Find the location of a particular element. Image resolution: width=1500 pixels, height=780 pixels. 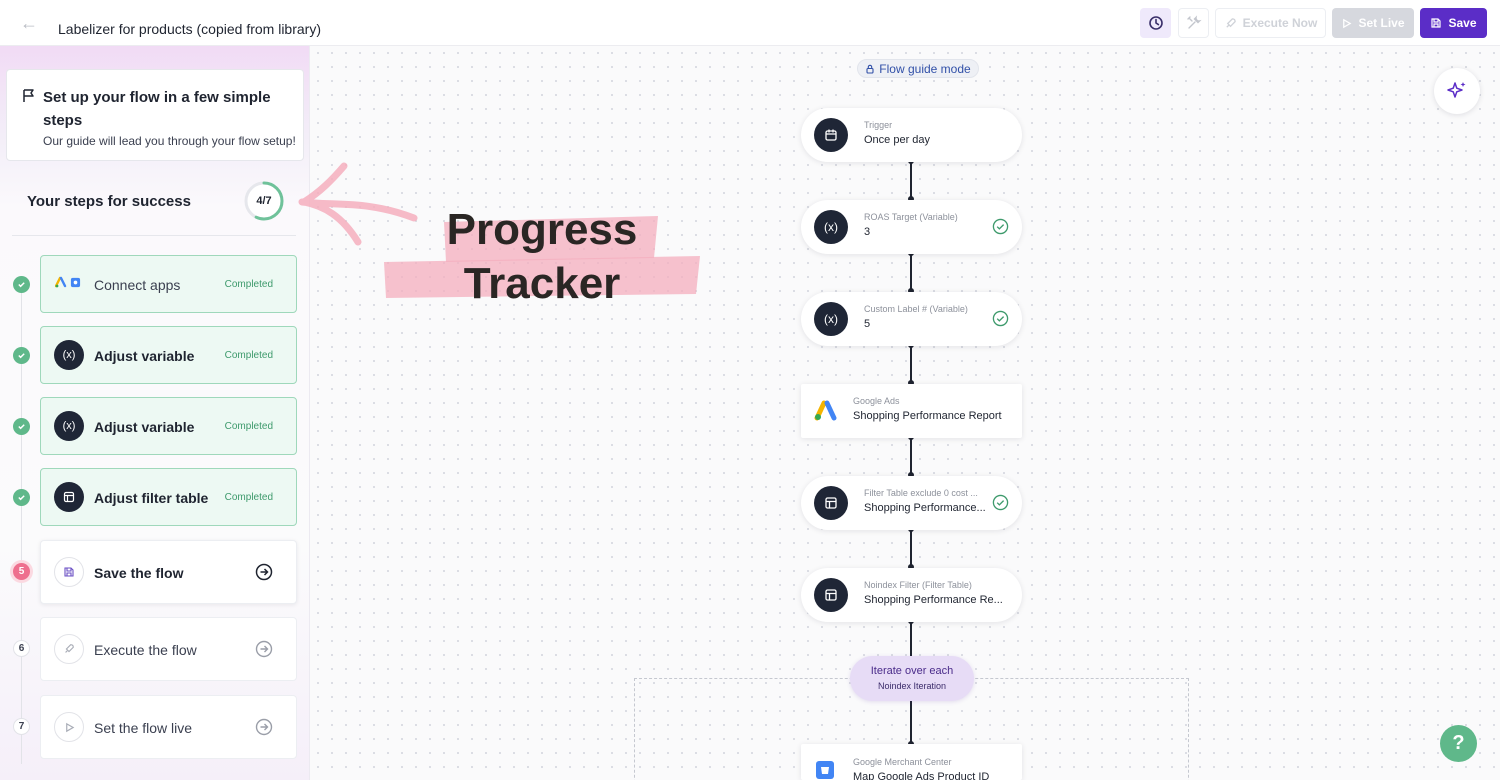

flow-node-google-ads: Google Ads Shopping Performance Report is located at coordinates (911, 411).